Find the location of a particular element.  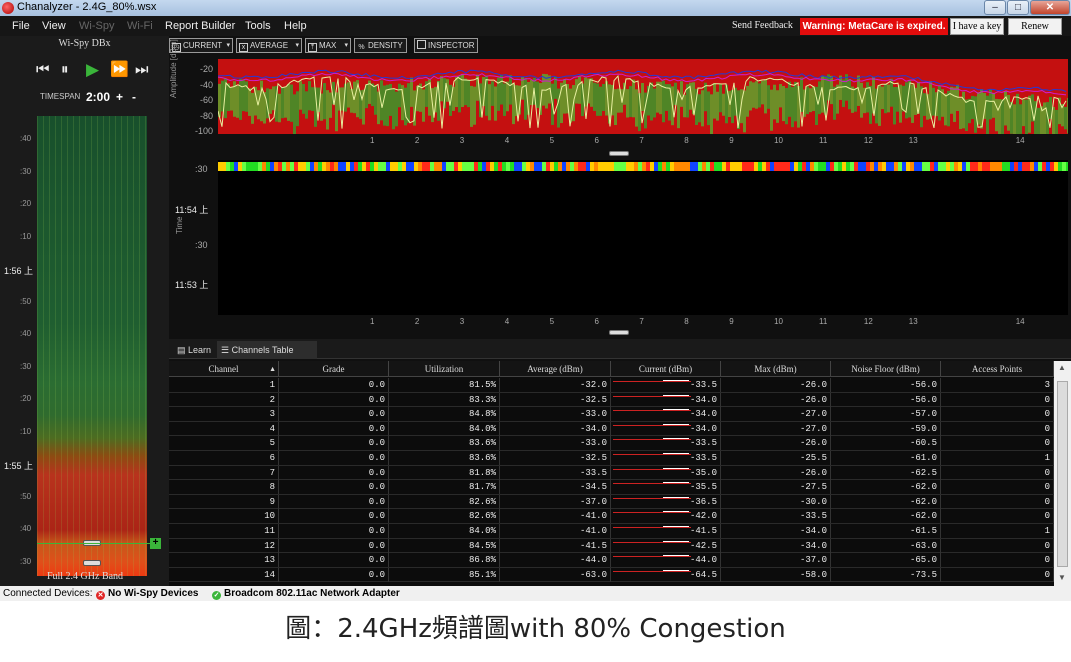

spectrum-splitter is located at coordinates (619, 153).